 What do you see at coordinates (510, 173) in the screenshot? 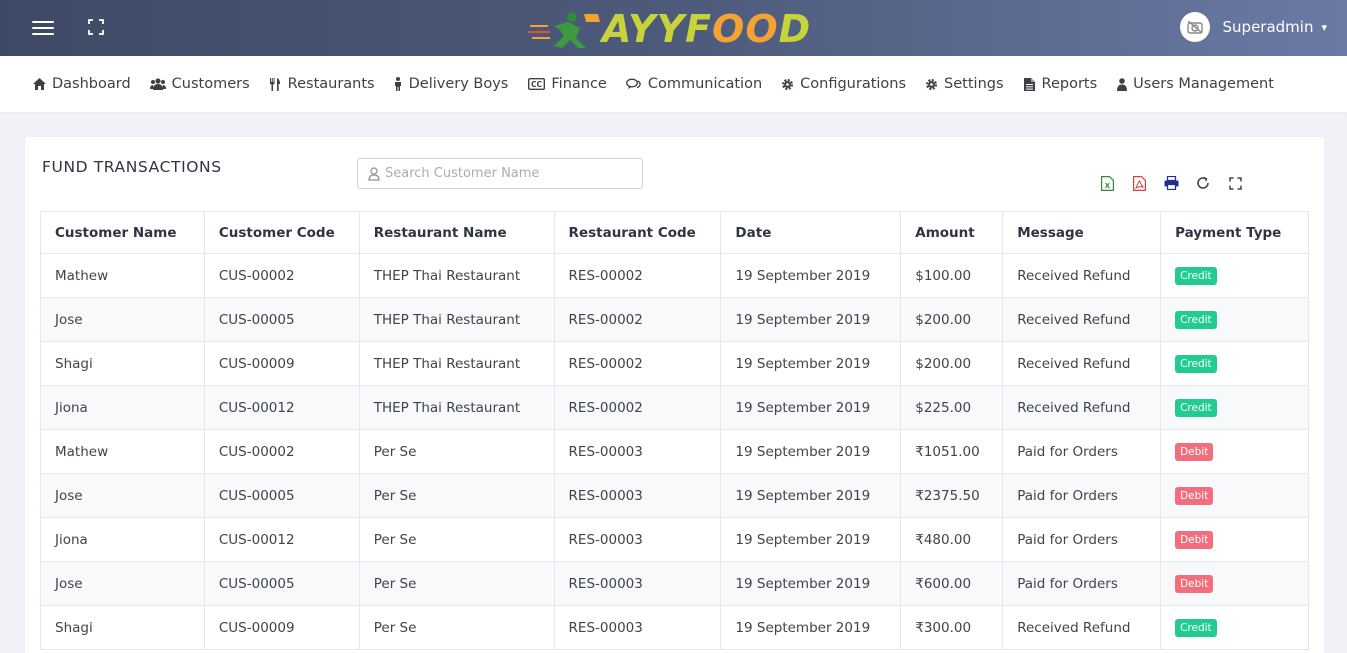
I see `search-input` at bounding box center [510, 173].